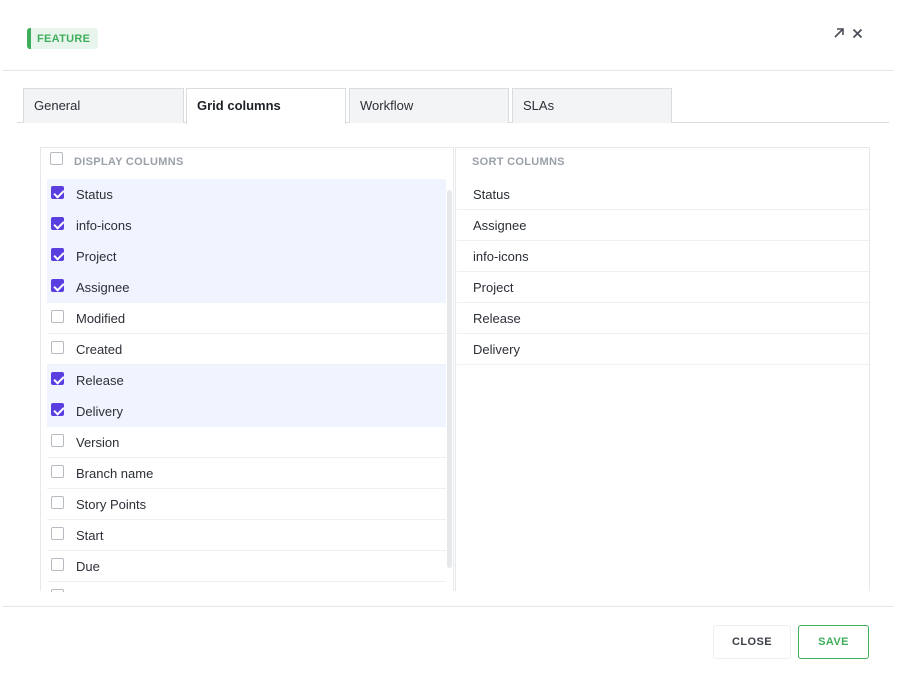  I want to click on sort-column-row: info-icons, so click(663, 256).